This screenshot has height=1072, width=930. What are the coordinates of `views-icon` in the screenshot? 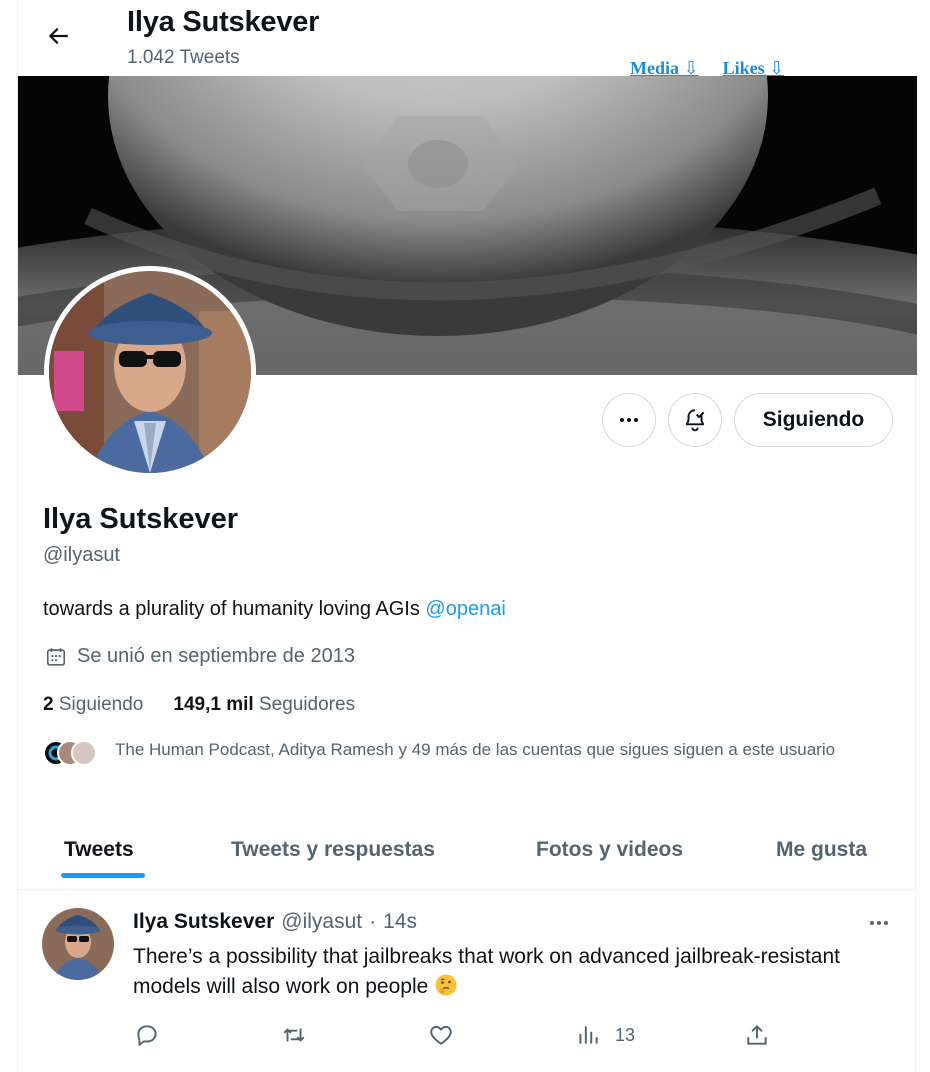 It's located at (588, 1035).